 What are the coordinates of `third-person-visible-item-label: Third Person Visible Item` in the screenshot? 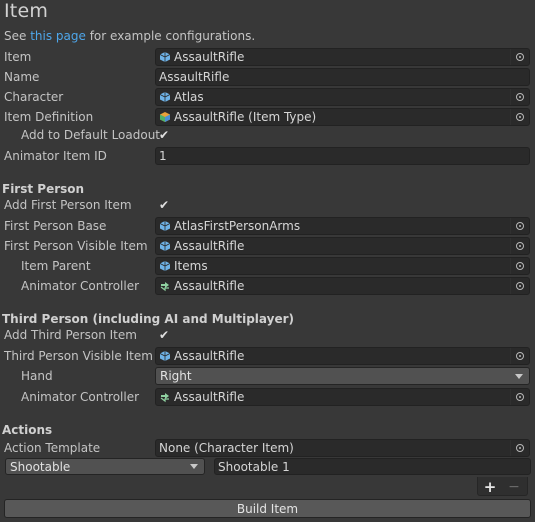 It's located at (78, 356).